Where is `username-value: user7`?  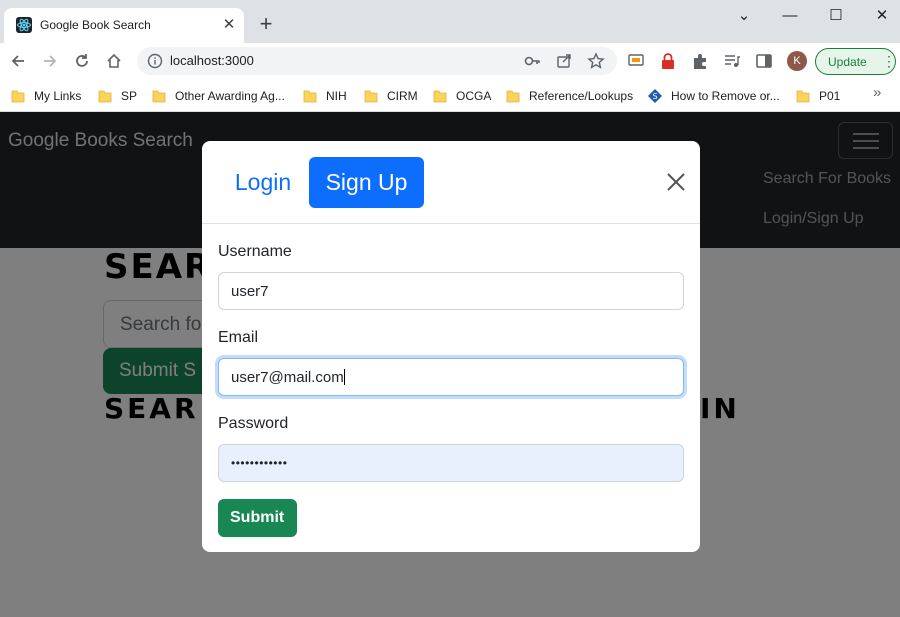 username-value: user7 is located at coordinates (250, 291).